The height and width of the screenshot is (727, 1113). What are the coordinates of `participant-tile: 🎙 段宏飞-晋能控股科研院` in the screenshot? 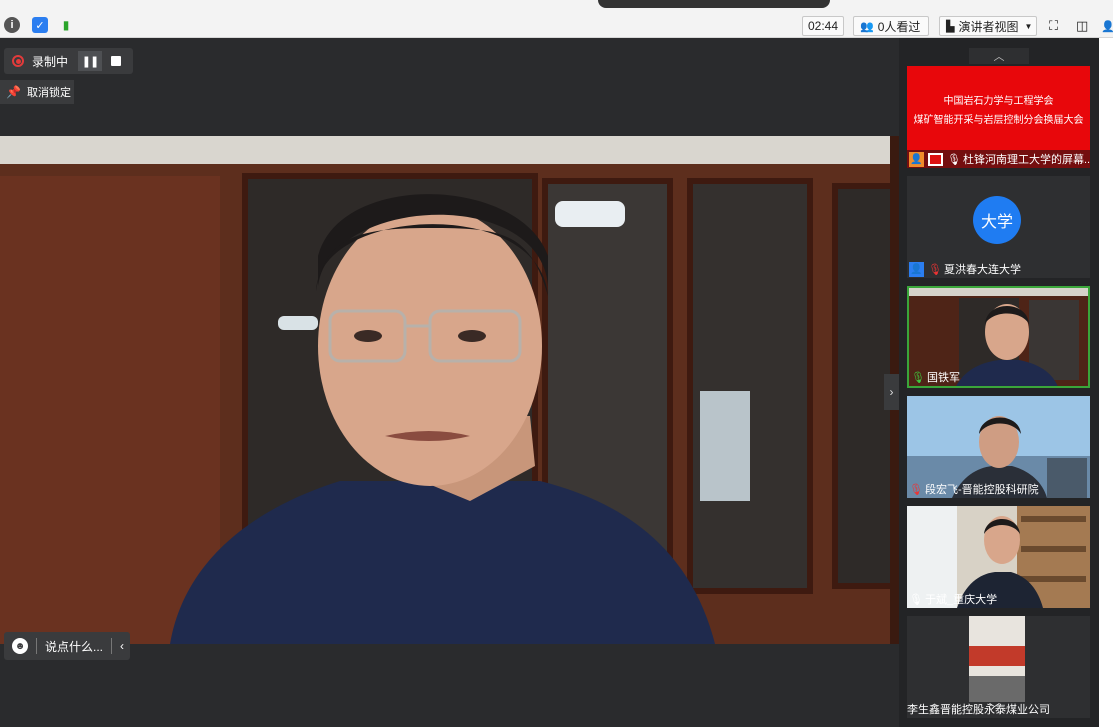 It's located at (998, 447).